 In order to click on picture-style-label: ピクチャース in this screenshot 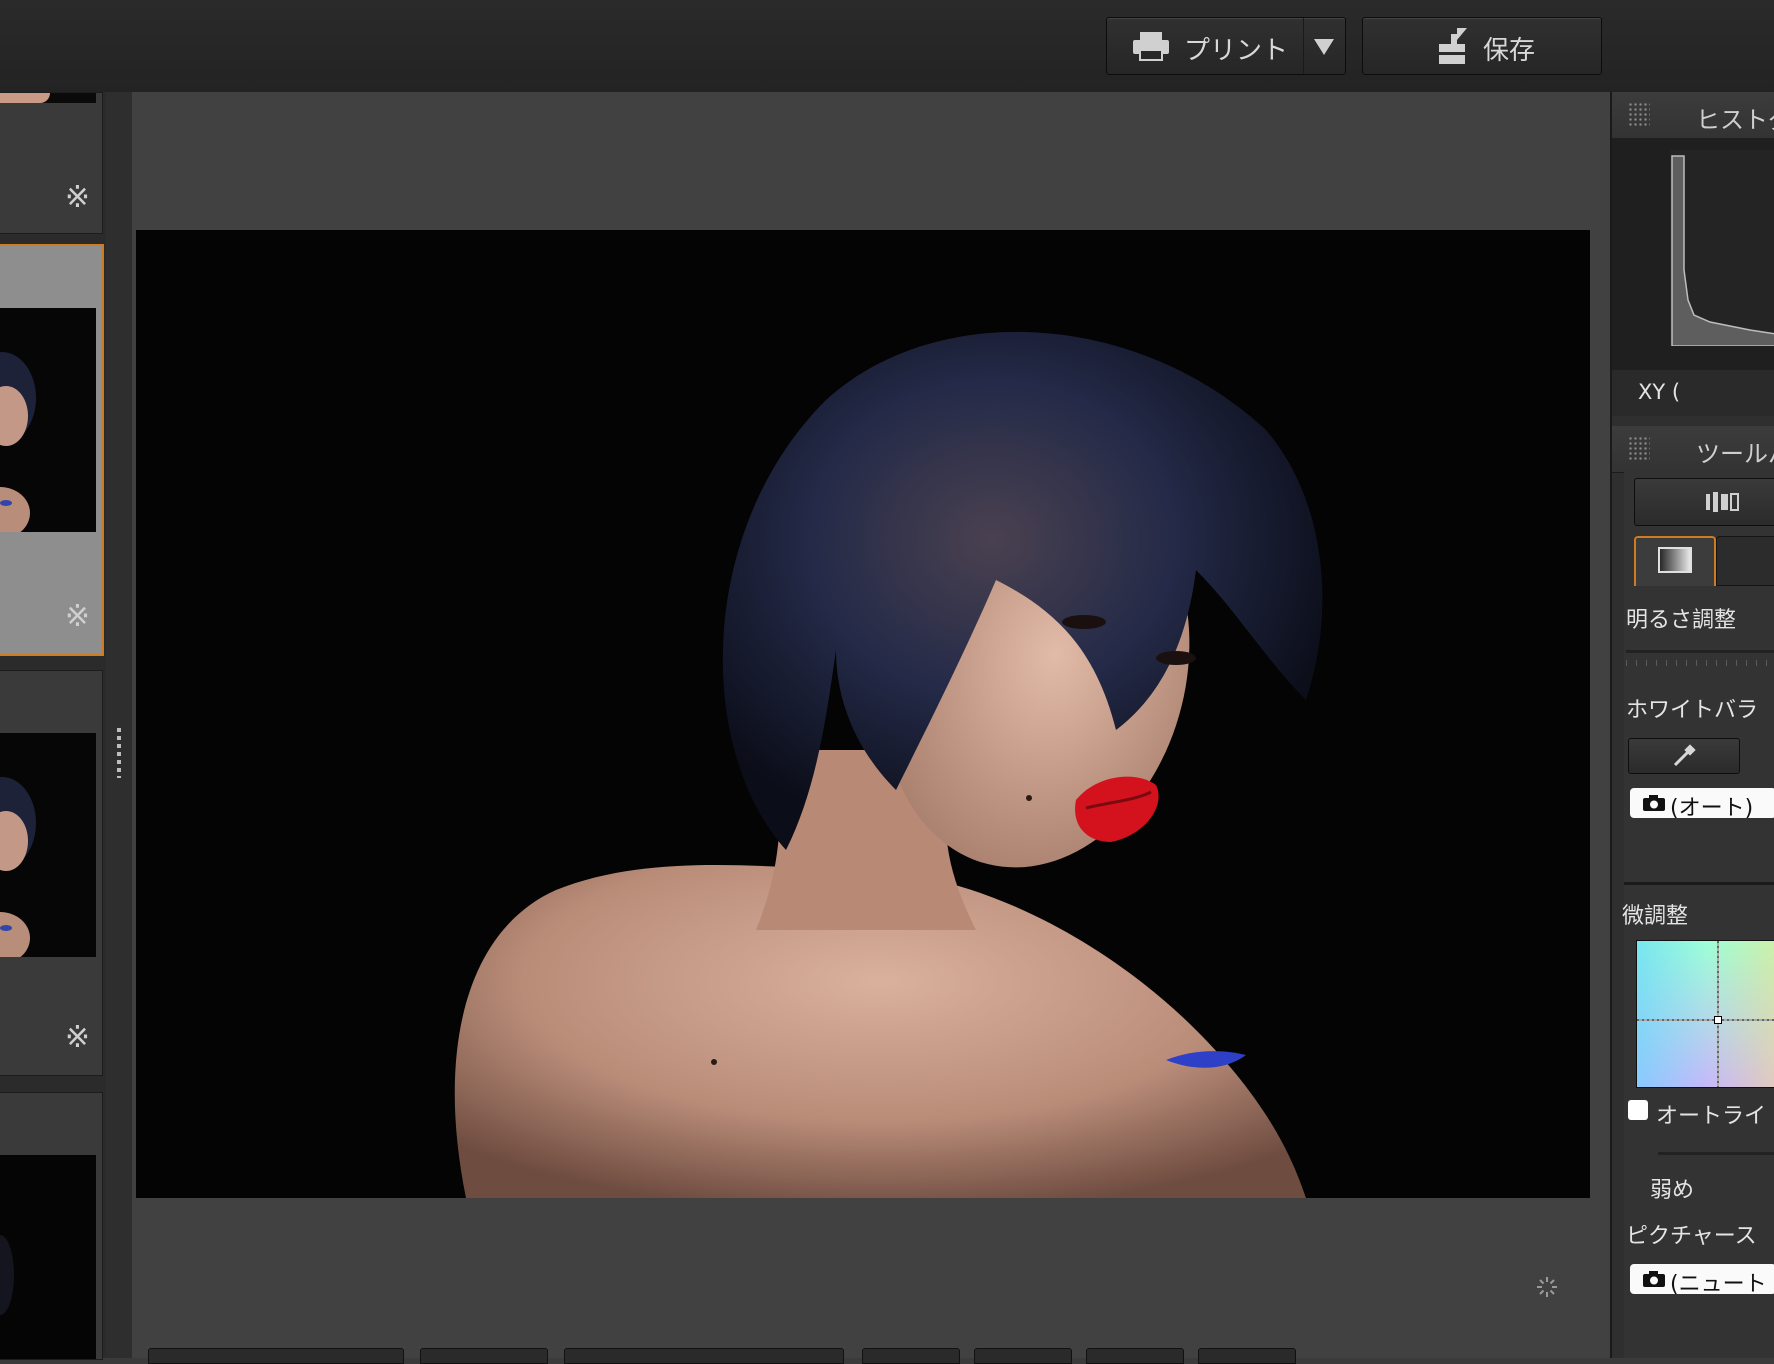, I will do `click(1691, 1236)`.